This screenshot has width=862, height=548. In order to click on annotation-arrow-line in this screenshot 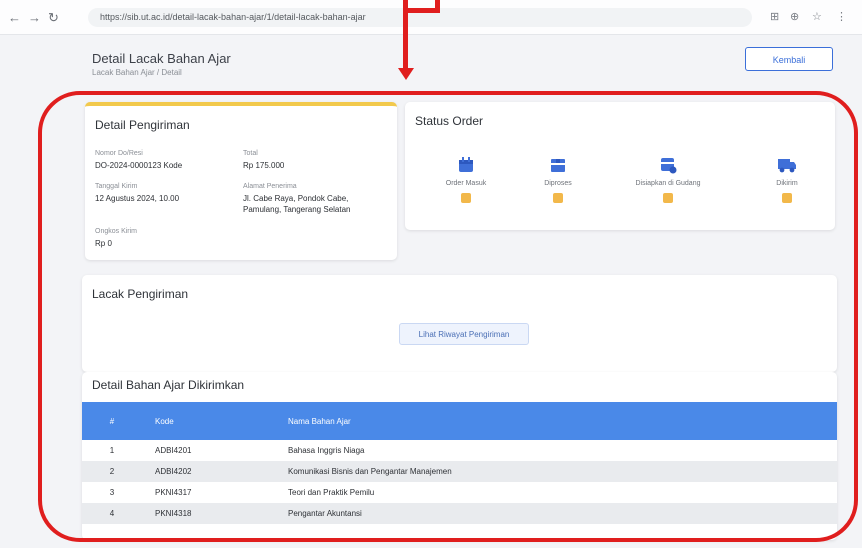, I will do `click(437, 6)`.